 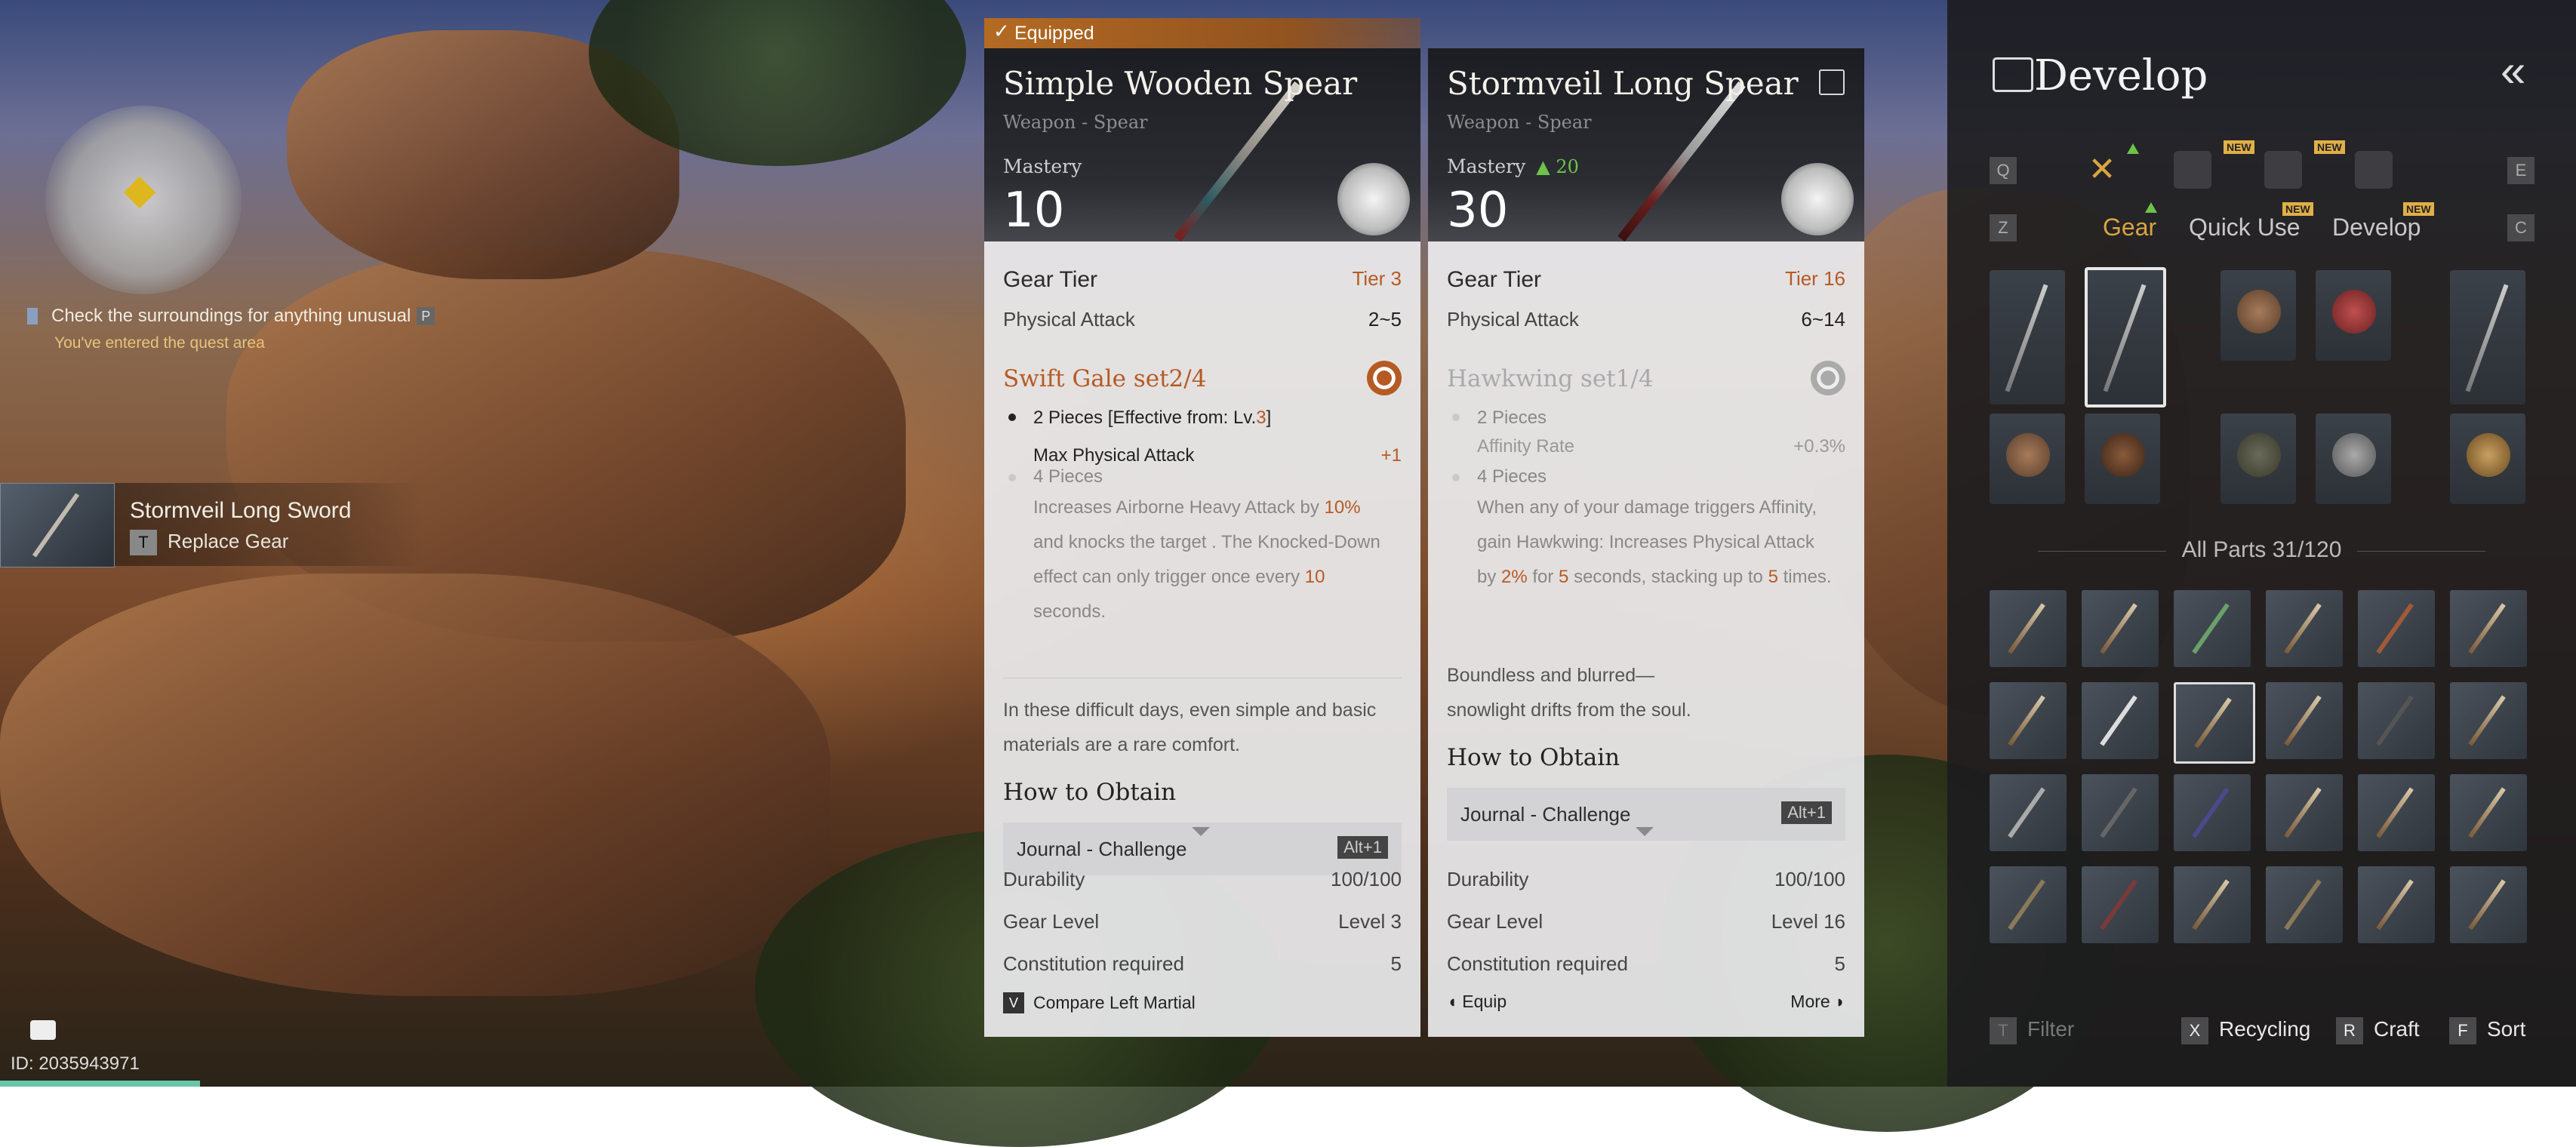 What do you see at coordinates (1817, 1002) in the screenshot?
I see `more-button: More ◗` at bounding box center [1817, 1002].